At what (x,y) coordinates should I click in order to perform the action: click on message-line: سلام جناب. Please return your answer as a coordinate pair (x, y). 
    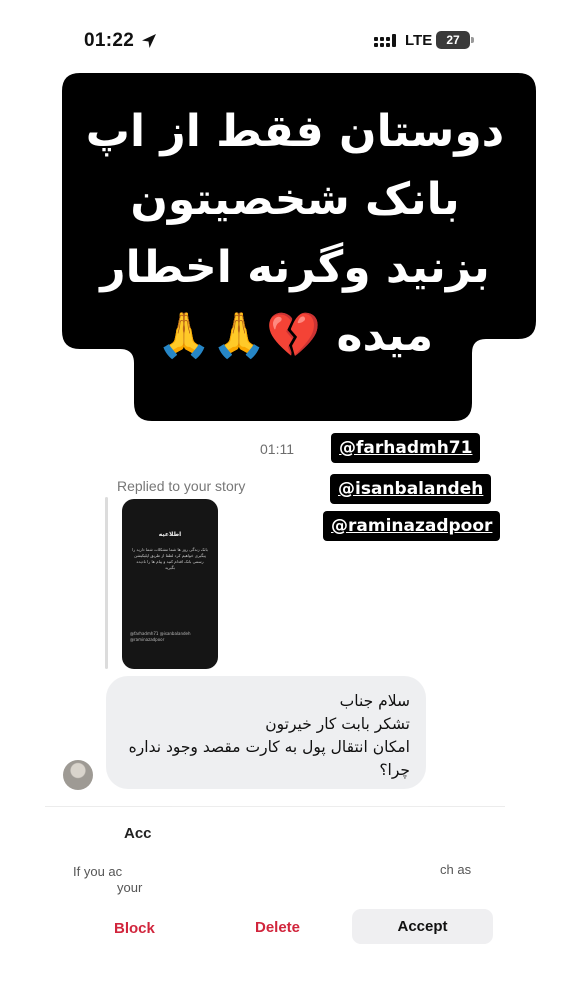
    Looking at the image, I should click on (374, 701).